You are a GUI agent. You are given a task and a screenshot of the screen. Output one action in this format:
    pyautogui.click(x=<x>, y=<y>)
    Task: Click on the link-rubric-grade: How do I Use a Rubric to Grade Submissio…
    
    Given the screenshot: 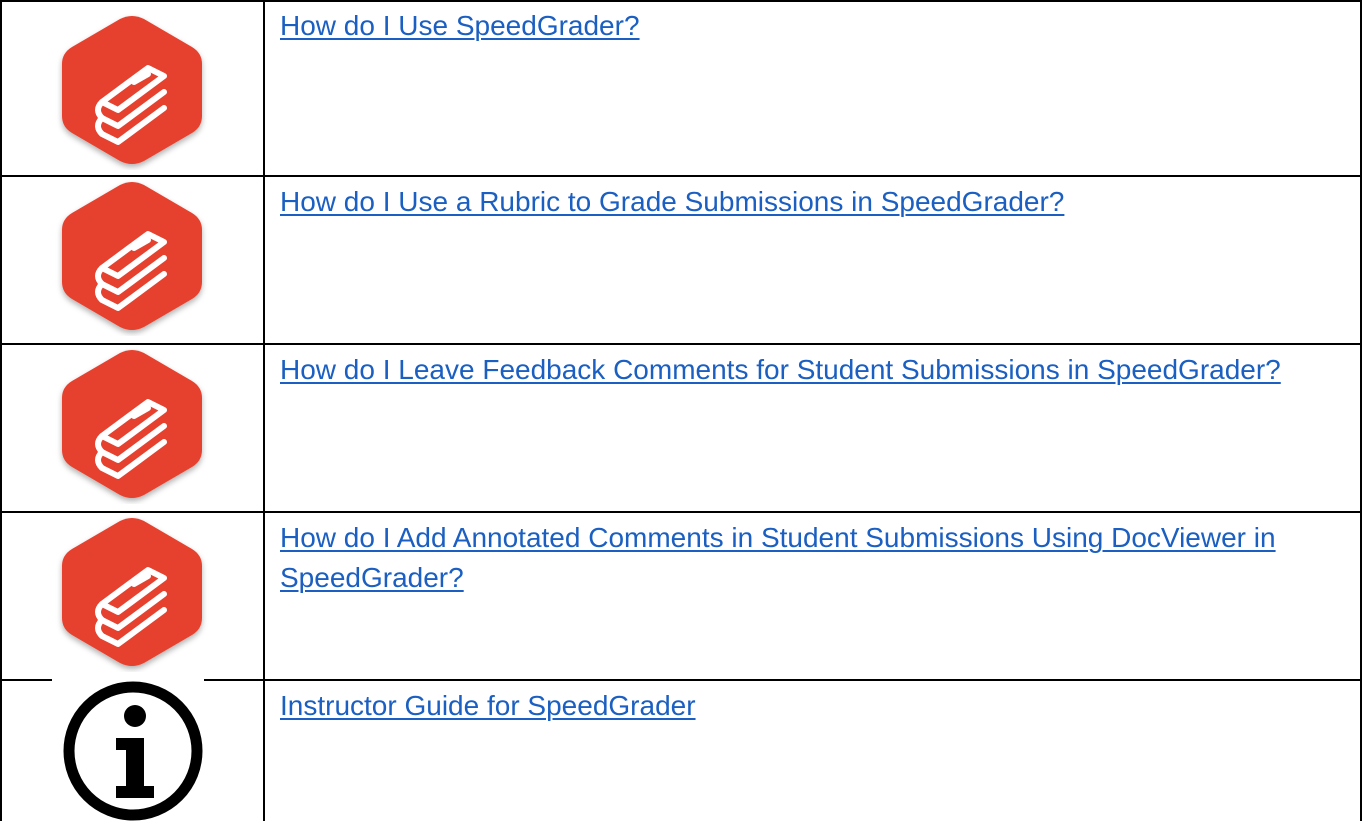 What is the action you would take?
    pyautogui.click(x=800, y=202)
    